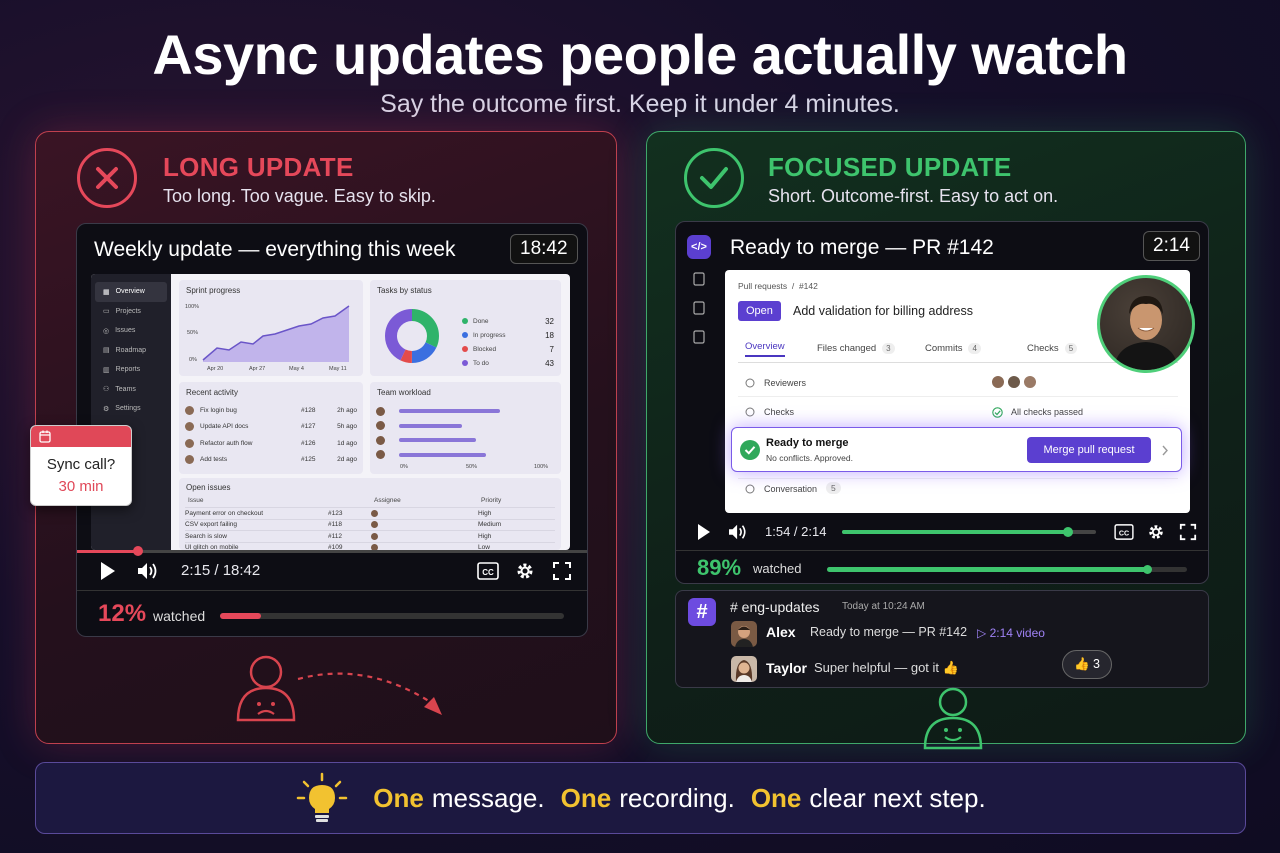  I want to click on nav-item-settings: ⚙ Settings, so click(131, 409).